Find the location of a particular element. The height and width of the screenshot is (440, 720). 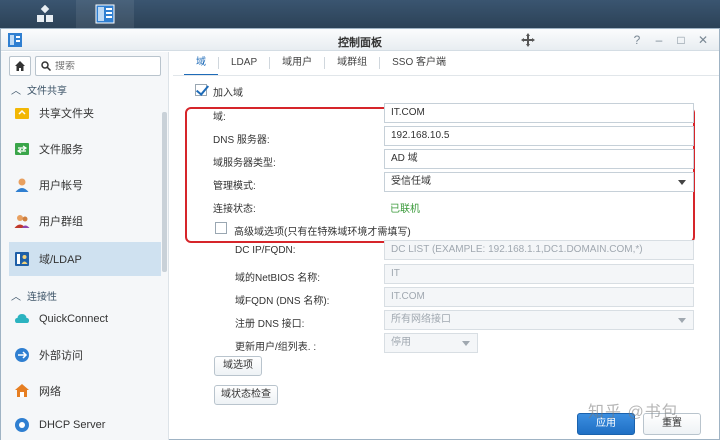

register-dns-label: 注册 DNS 接口: is located at coordinates (270, 324).